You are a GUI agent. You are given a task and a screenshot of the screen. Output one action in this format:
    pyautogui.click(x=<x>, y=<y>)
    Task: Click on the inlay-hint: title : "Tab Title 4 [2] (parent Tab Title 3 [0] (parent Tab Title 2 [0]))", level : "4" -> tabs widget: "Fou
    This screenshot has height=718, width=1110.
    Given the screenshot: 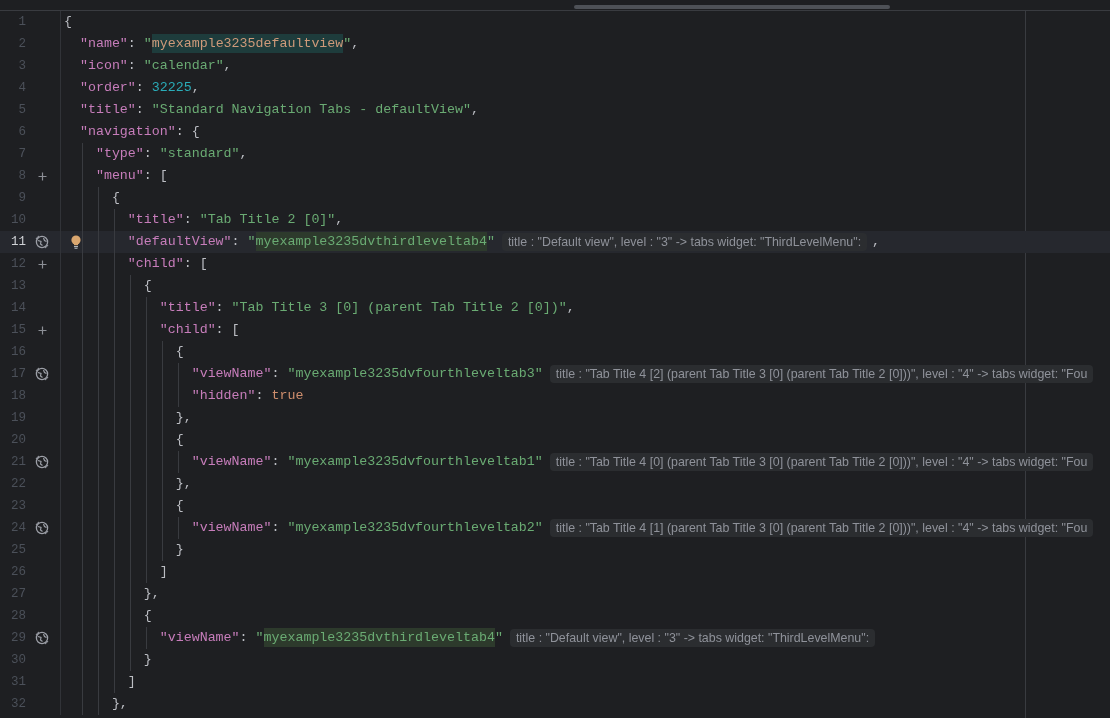 What is the action you would take?
    pyautogui.click(x=821, y=374)
    